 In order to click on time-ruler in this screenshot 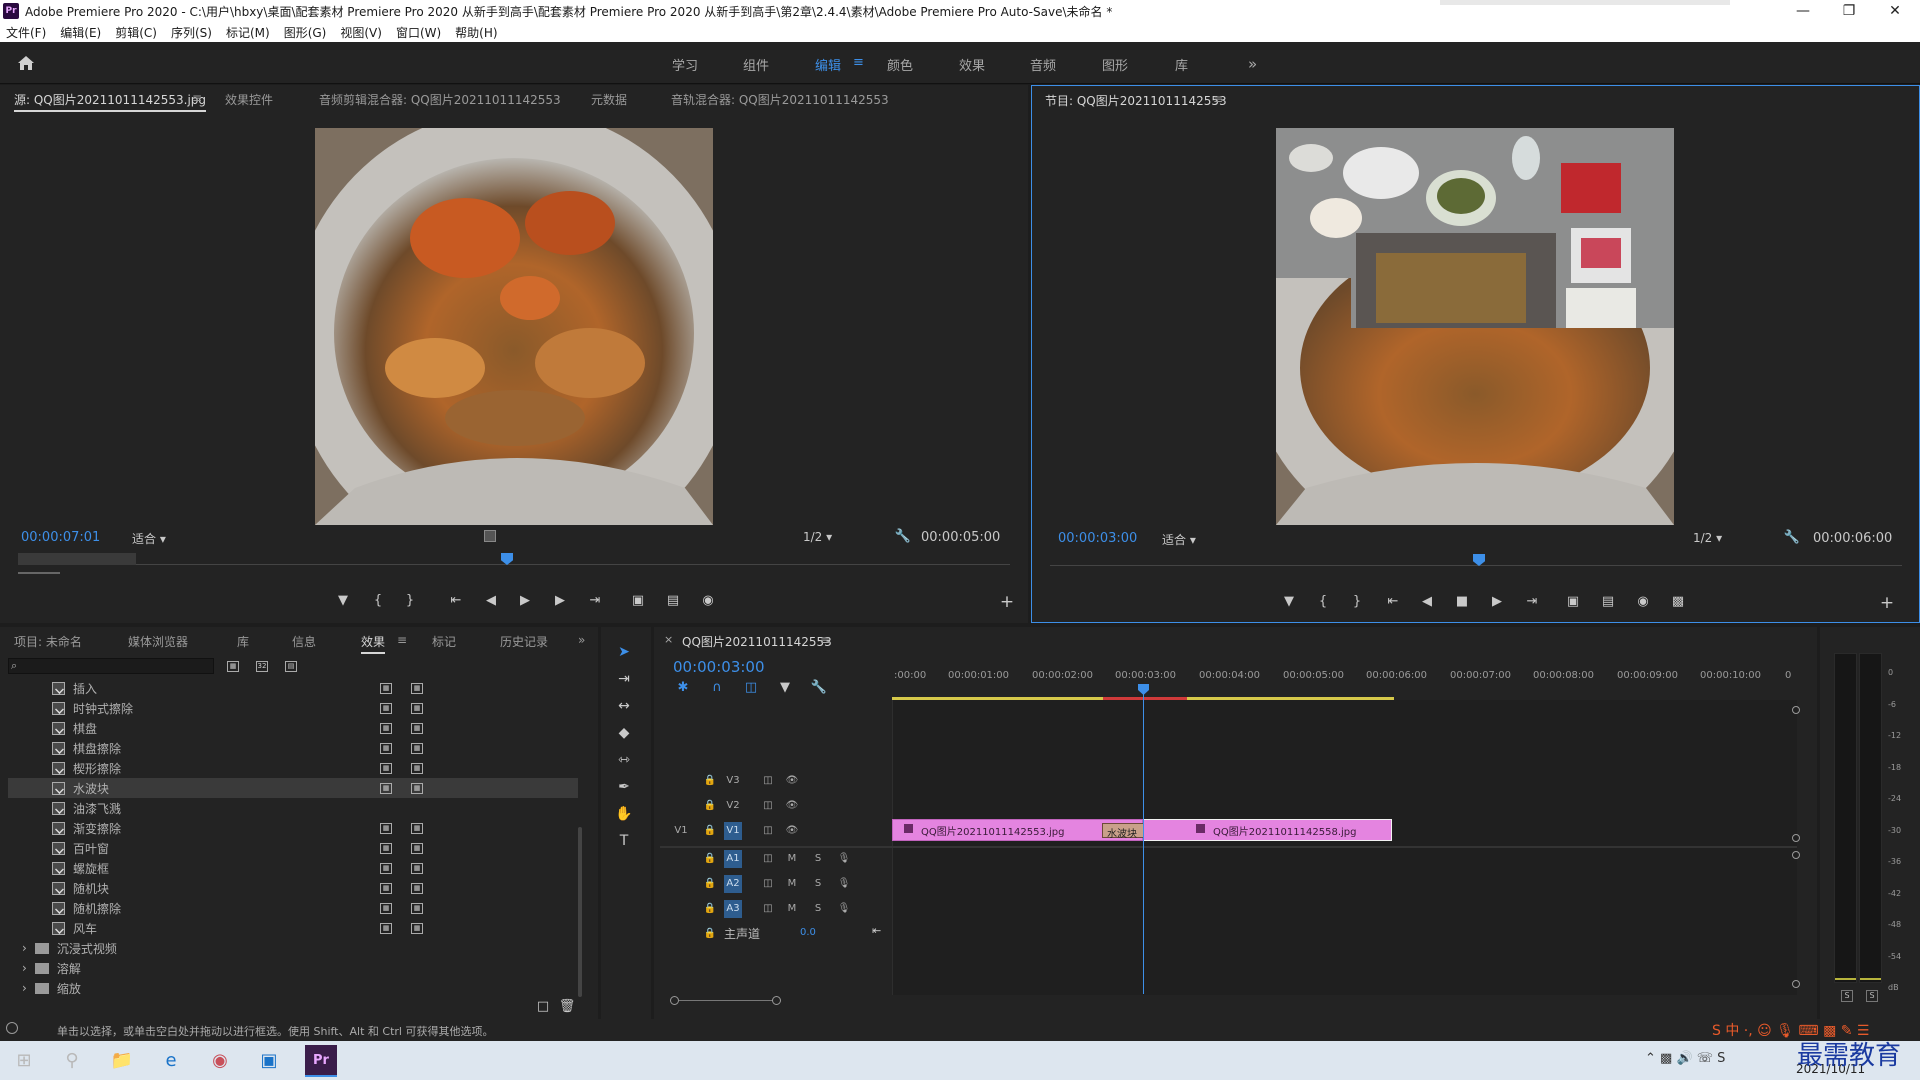, I will do `click(1344, 681)`.